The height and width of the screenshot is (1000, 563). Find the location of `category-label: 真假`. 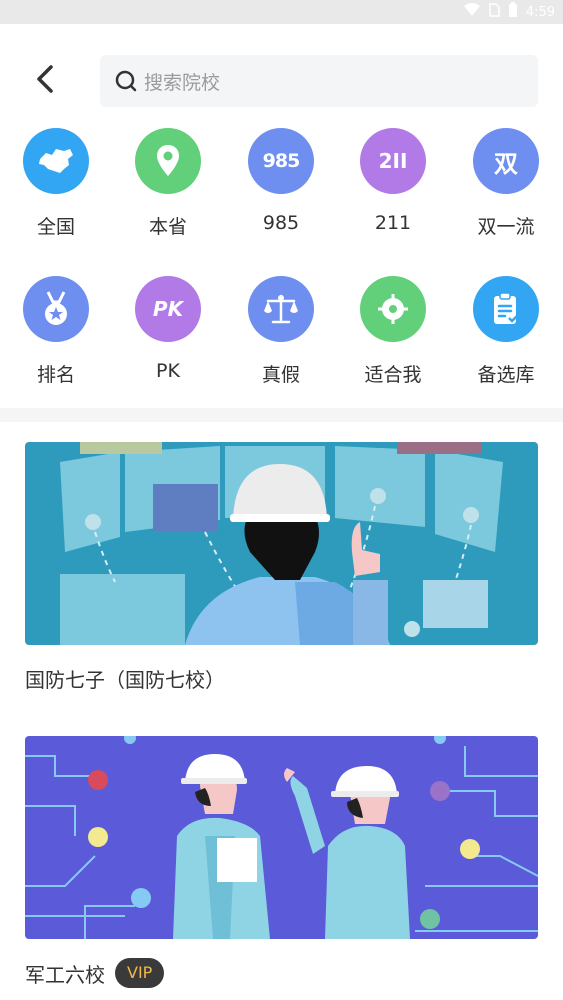

category-label: 真假 is located at coordinates (280, 375).